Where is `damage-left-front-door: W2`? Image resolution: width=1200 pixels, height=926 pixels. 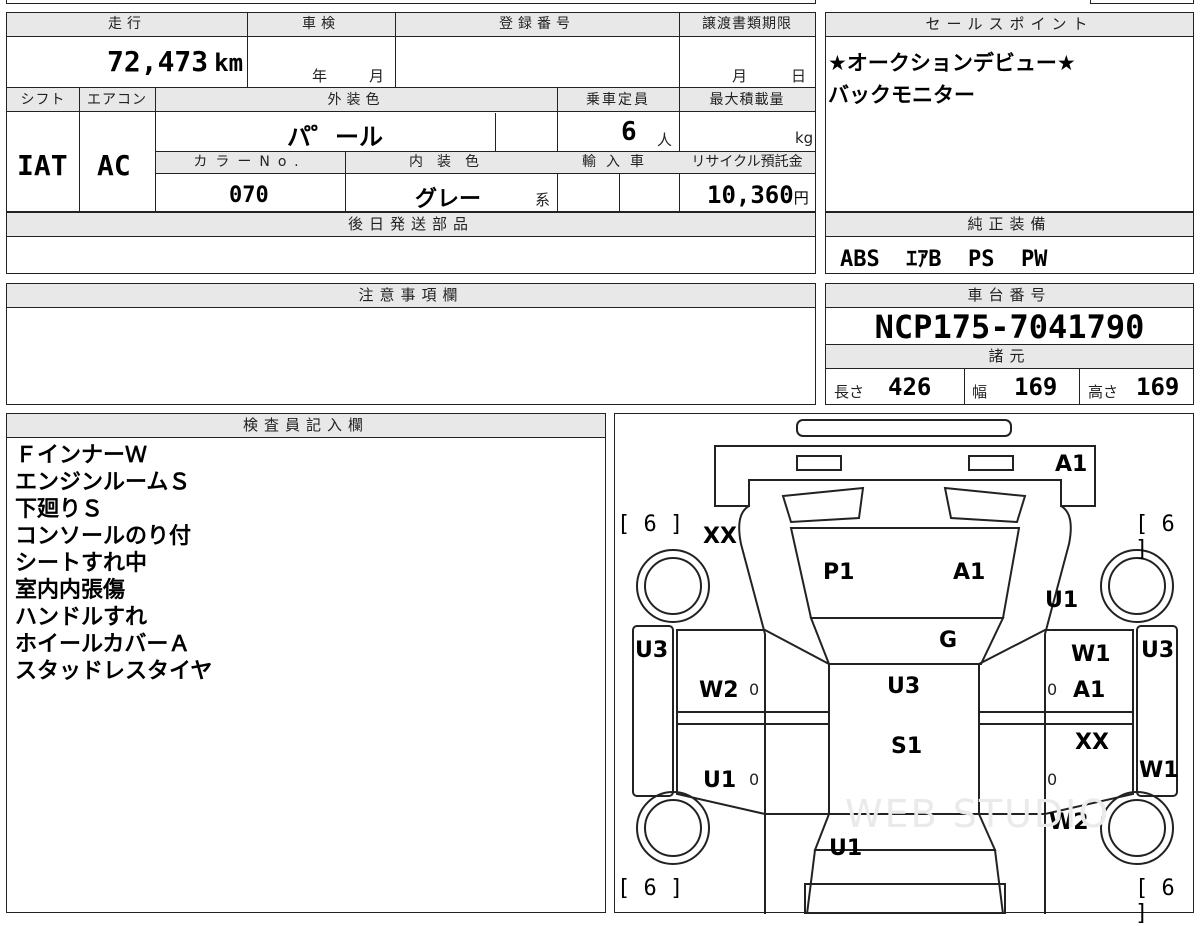 damage-left-front-door: W2 is located at coordinates (719, 690).